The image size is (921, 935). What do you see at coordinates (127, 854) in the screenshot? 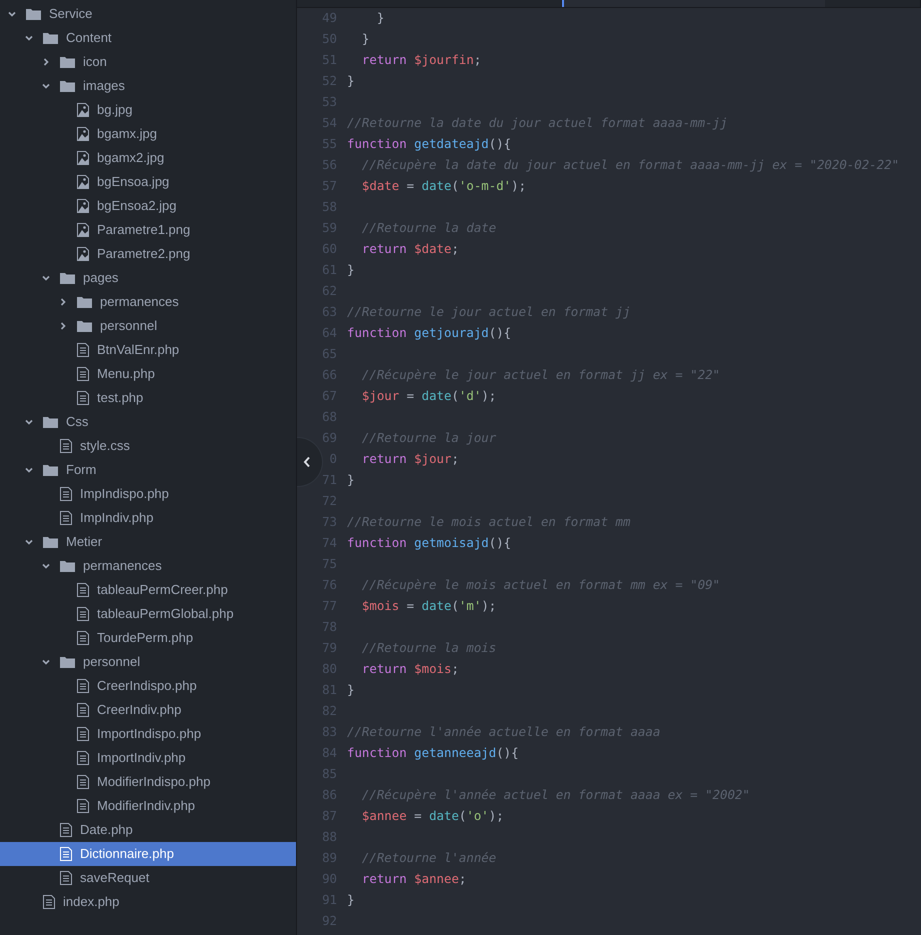
I see `tree-item-label: Dictionnaire.php` at bounding box center [127, 854].